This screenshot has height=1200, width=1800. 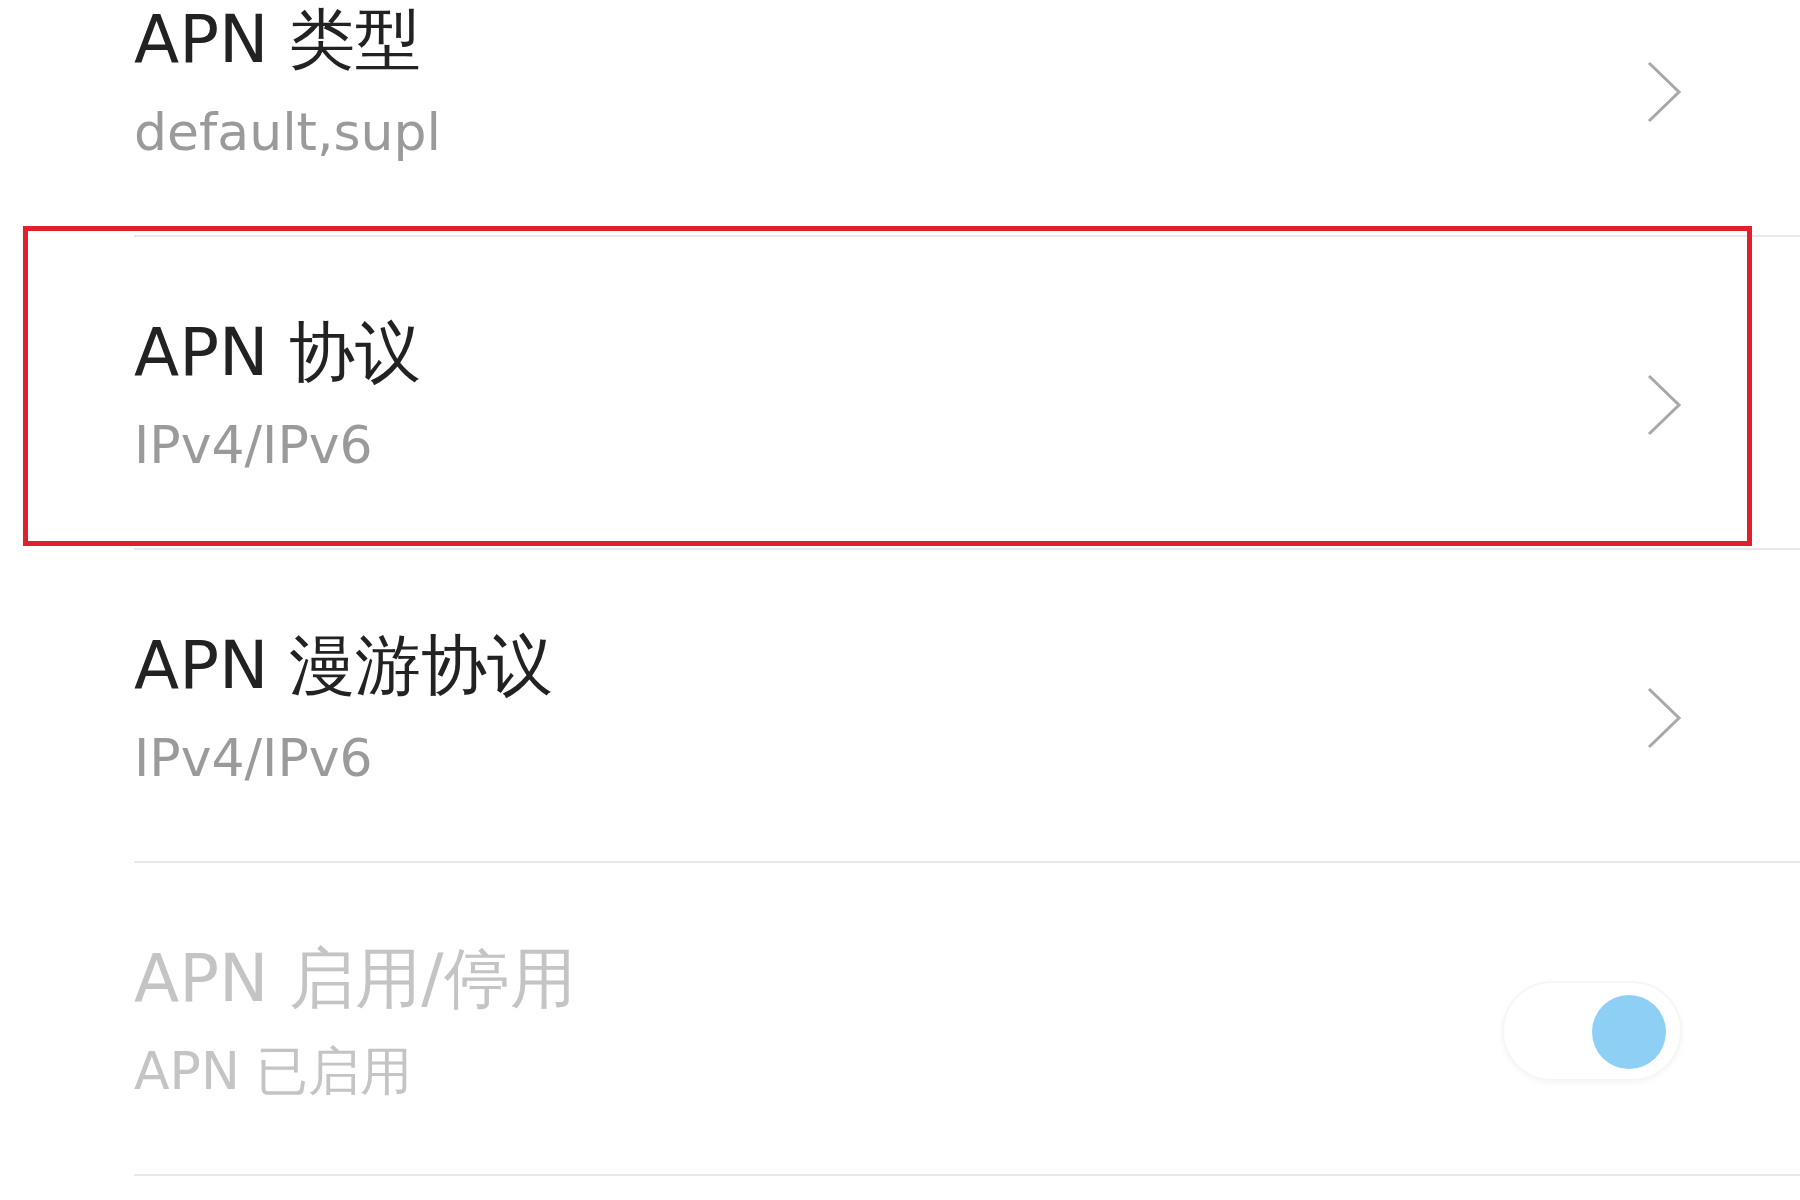 What do you see at coordinates (278, 353) in the screenshot?
I see `setting-title: APN 协议` at bounding box center [278, 353].